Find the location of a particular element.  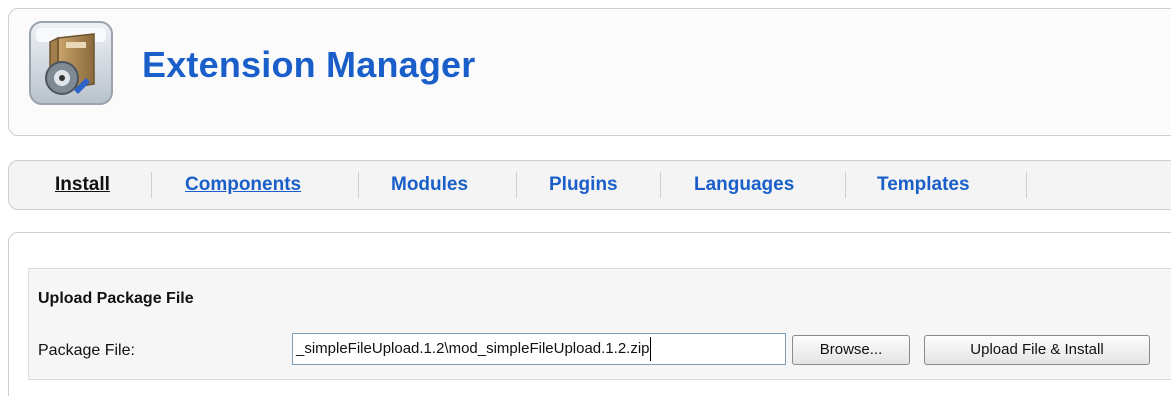

tab-plugins: Plugins is located at coordinates (583, 185).